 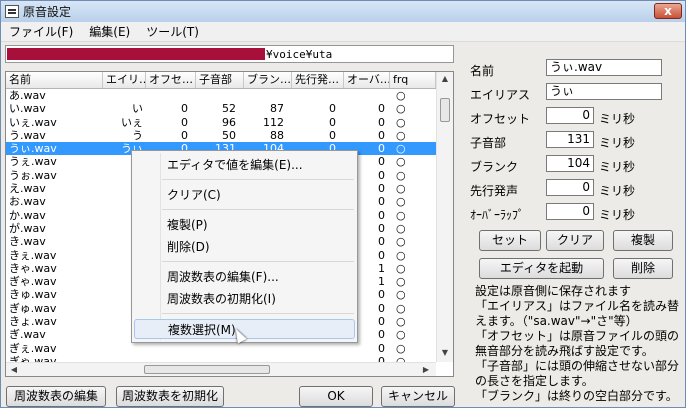 What do you see at coordinates (221, 95) in the screenshot?
I see `table-row: あ.wav ○` at bounding box center [221, 95].